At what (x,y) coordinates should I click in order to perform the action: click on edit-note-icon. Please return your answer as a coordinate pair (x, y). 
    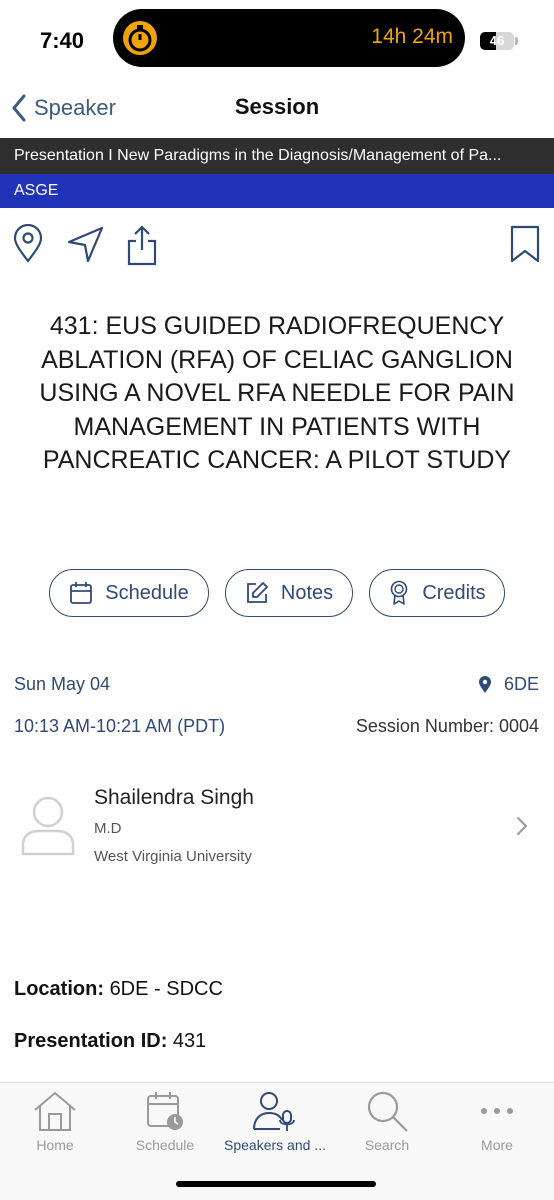
    Looking at the image, I should click on (257, 592).